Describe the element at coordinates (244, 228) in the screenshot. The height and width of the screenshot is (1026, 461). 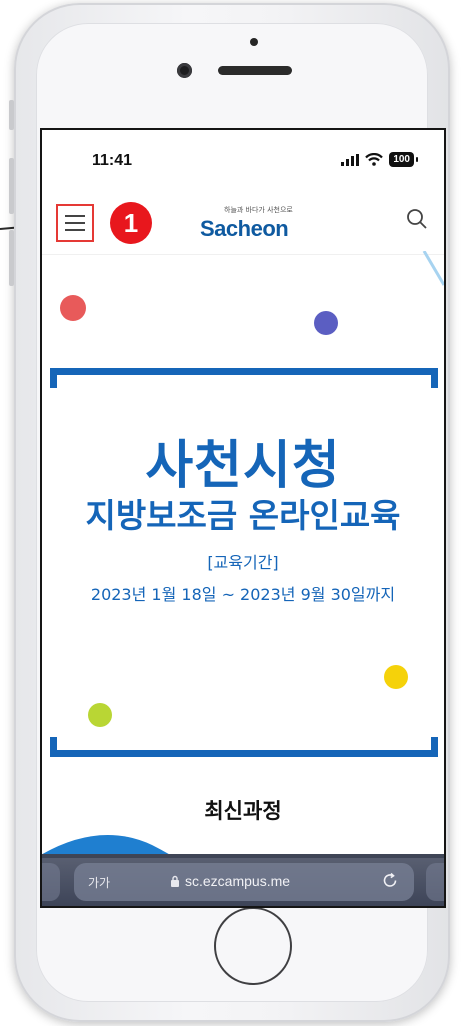
I see `logo-text: Sacheon` at that location.